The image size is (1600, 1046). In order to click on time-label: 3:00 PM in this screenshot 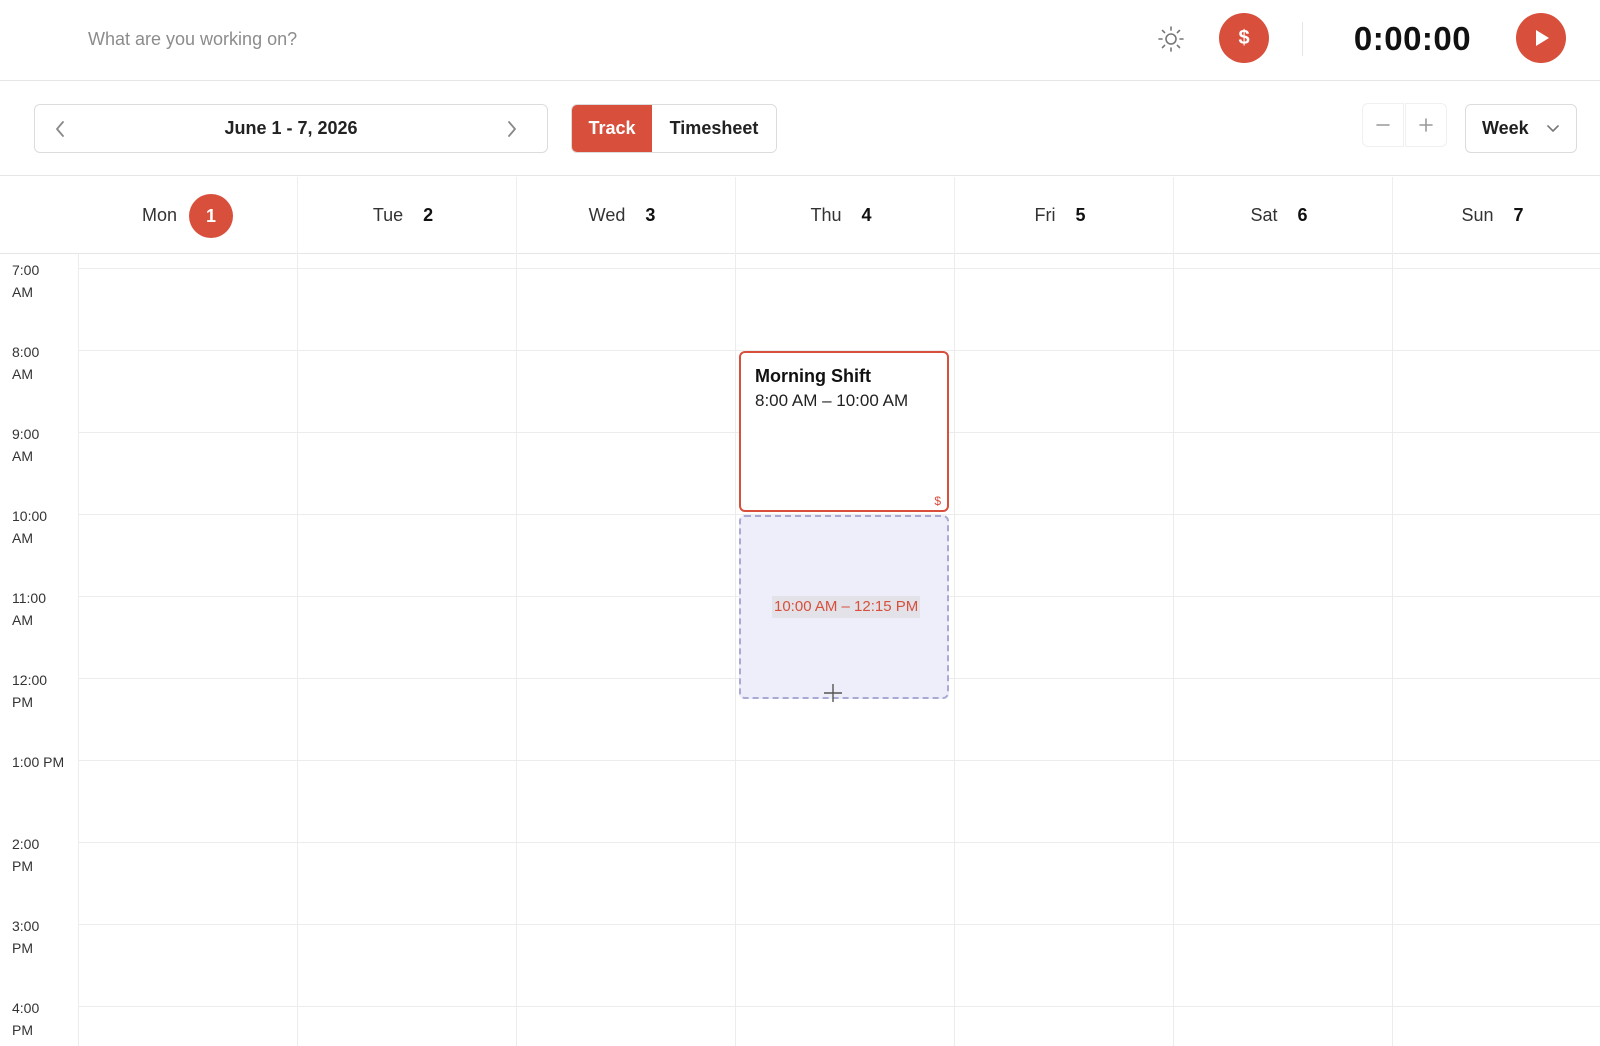, I will do `click(26, 937)`.